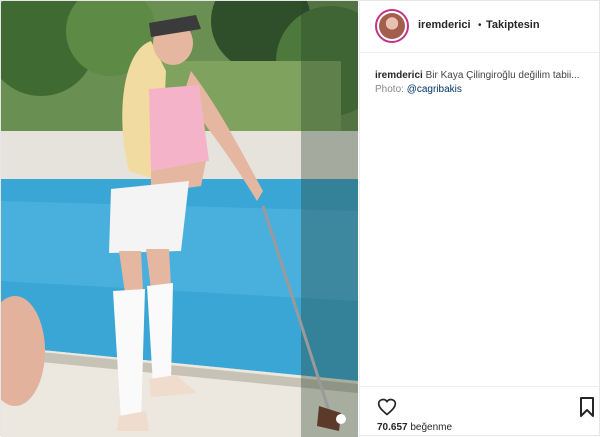 The image size is (600, 437). I want to click on photo-credit-label: Photo:, so click(389, 89).